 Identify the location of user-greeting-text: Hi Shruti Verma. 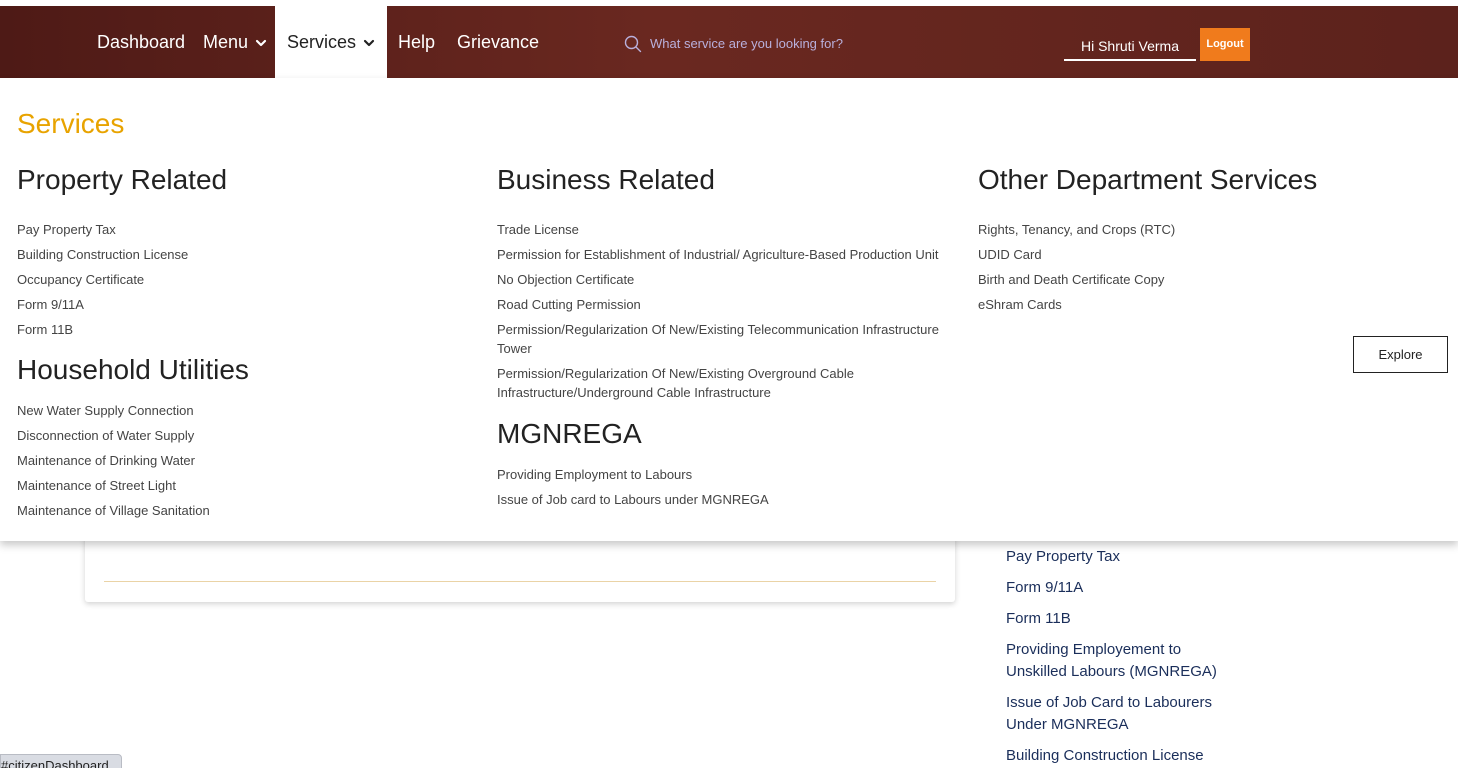
(1130, 46).